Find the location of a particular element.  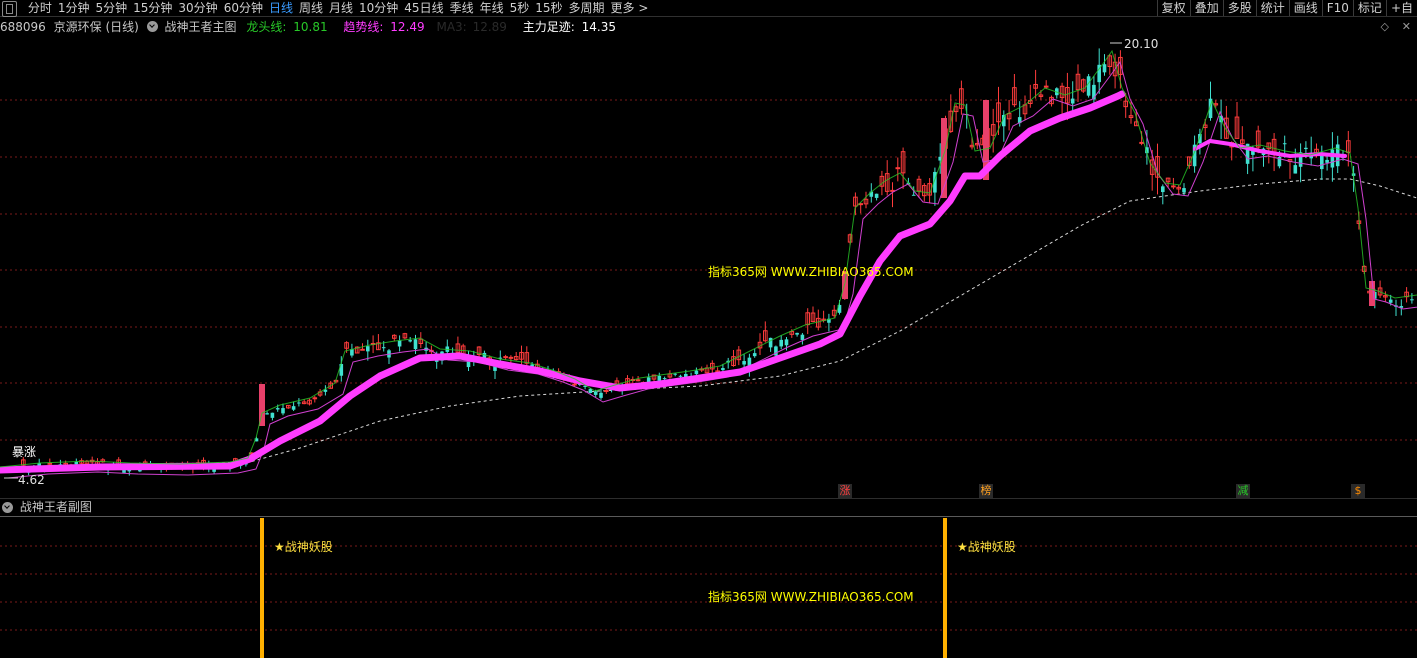

period-tab: 年线 is located at coordinates (492, 8).